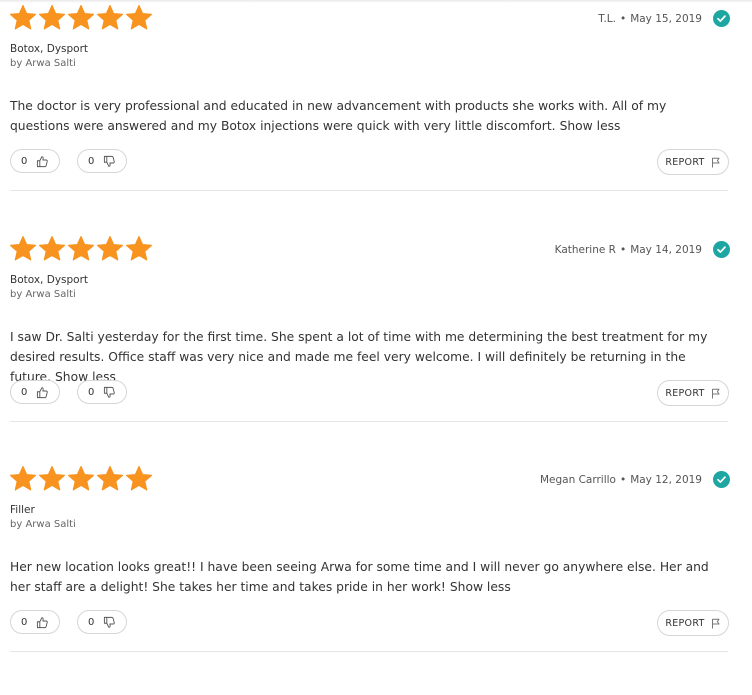 The image size is (752, 695). I want to click on reviewer-name: T.L., so click(607, 18).